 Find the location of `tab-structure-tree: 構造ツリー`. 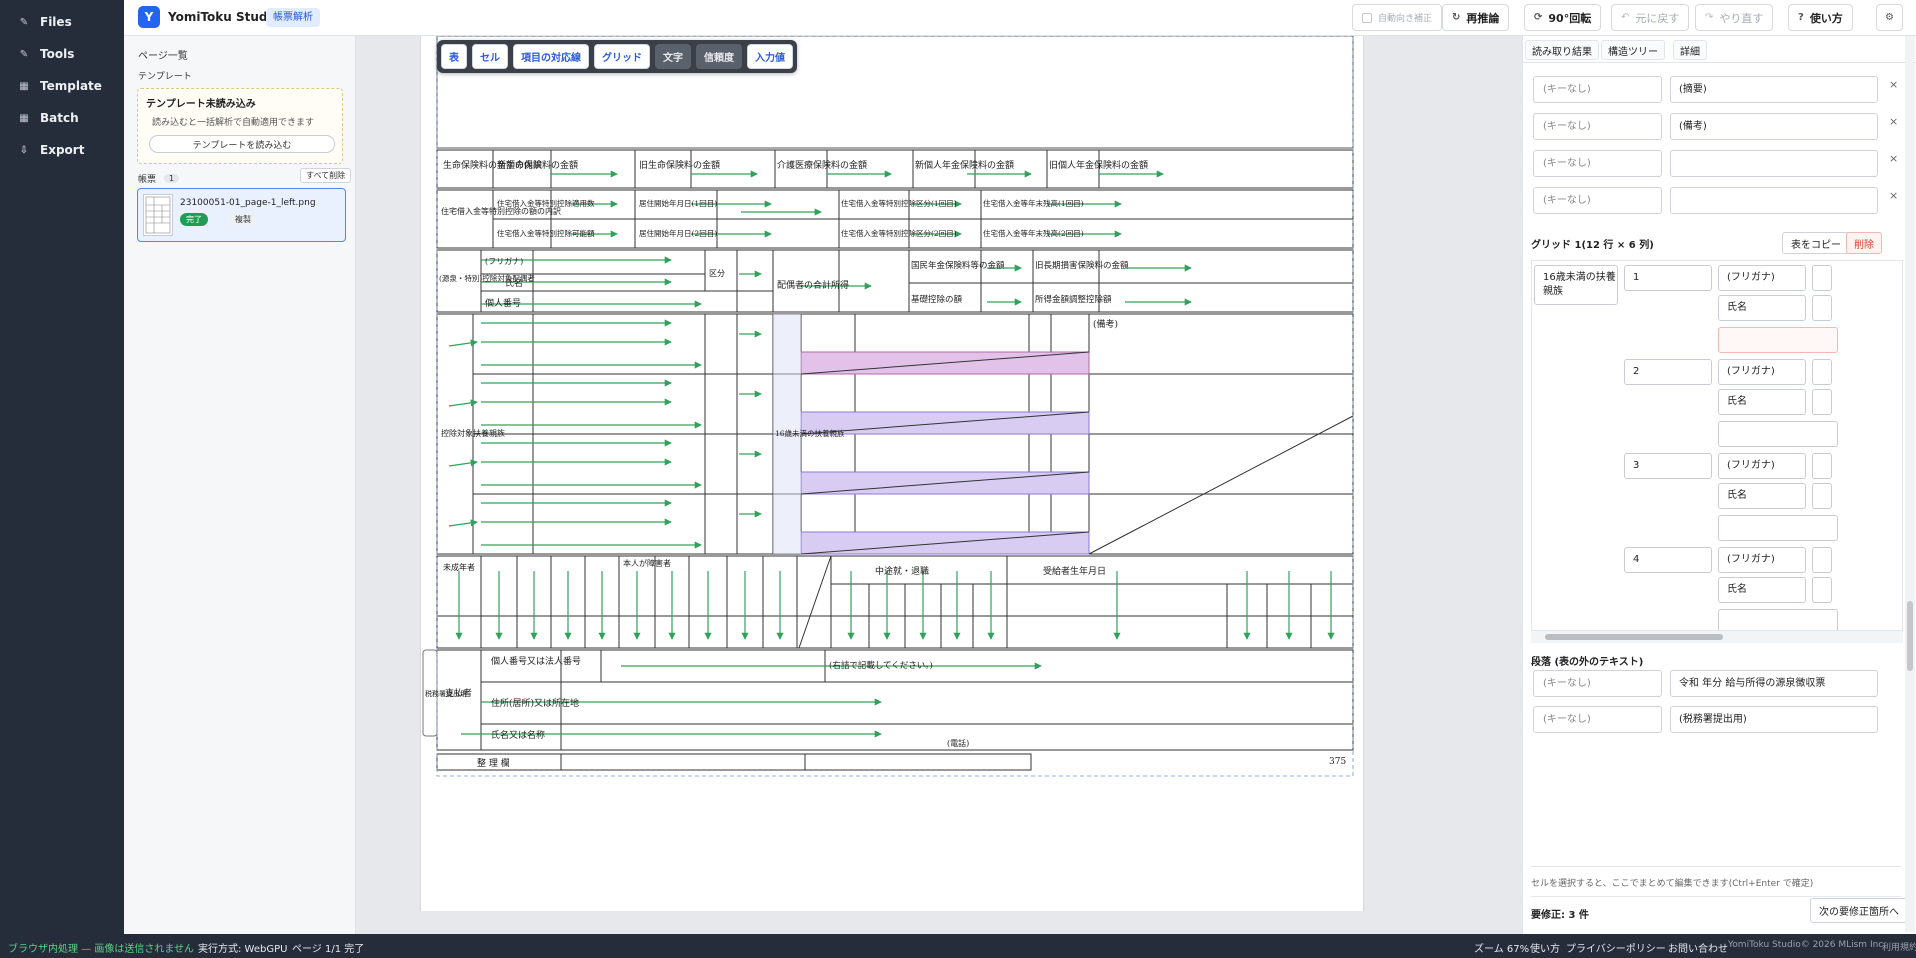

tab-structure-tree: 構造ツリー is located at coordinates (1633, 50).